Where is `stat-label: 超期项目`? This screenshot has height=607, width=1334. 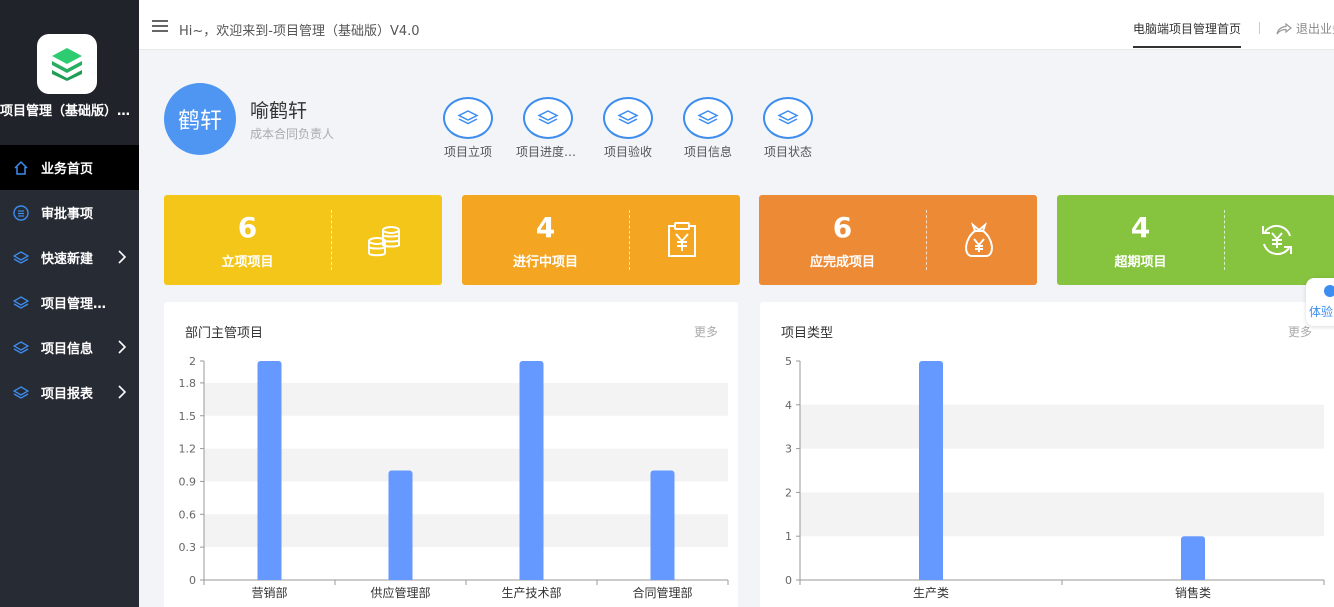 stat-label: 超期项目 is located at coordinates (1140, 262).